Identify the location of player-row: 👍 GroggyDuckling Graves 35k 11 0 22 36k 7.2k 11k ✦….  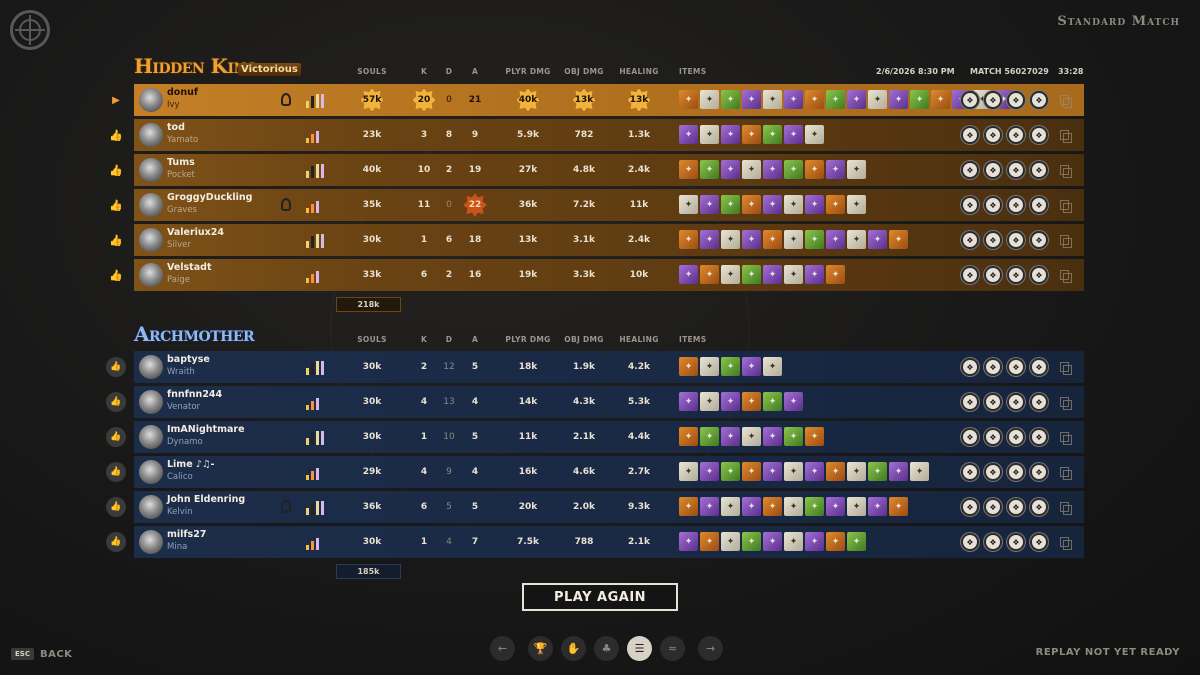
(596, 205).